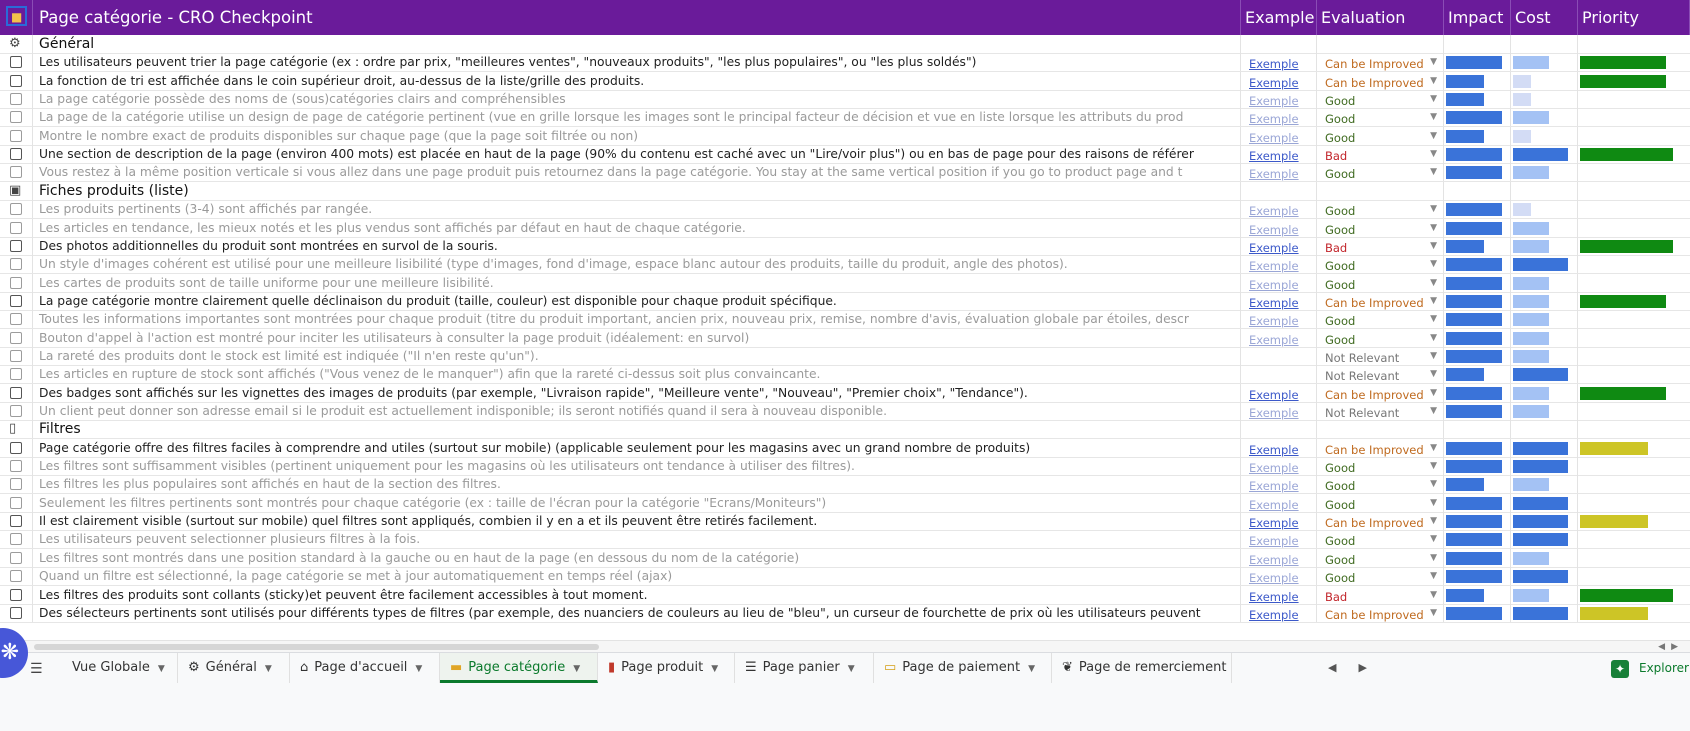  I want to click on tab-page-de-remerciement: ❦ Page de remerciement, so click(1142, 668).